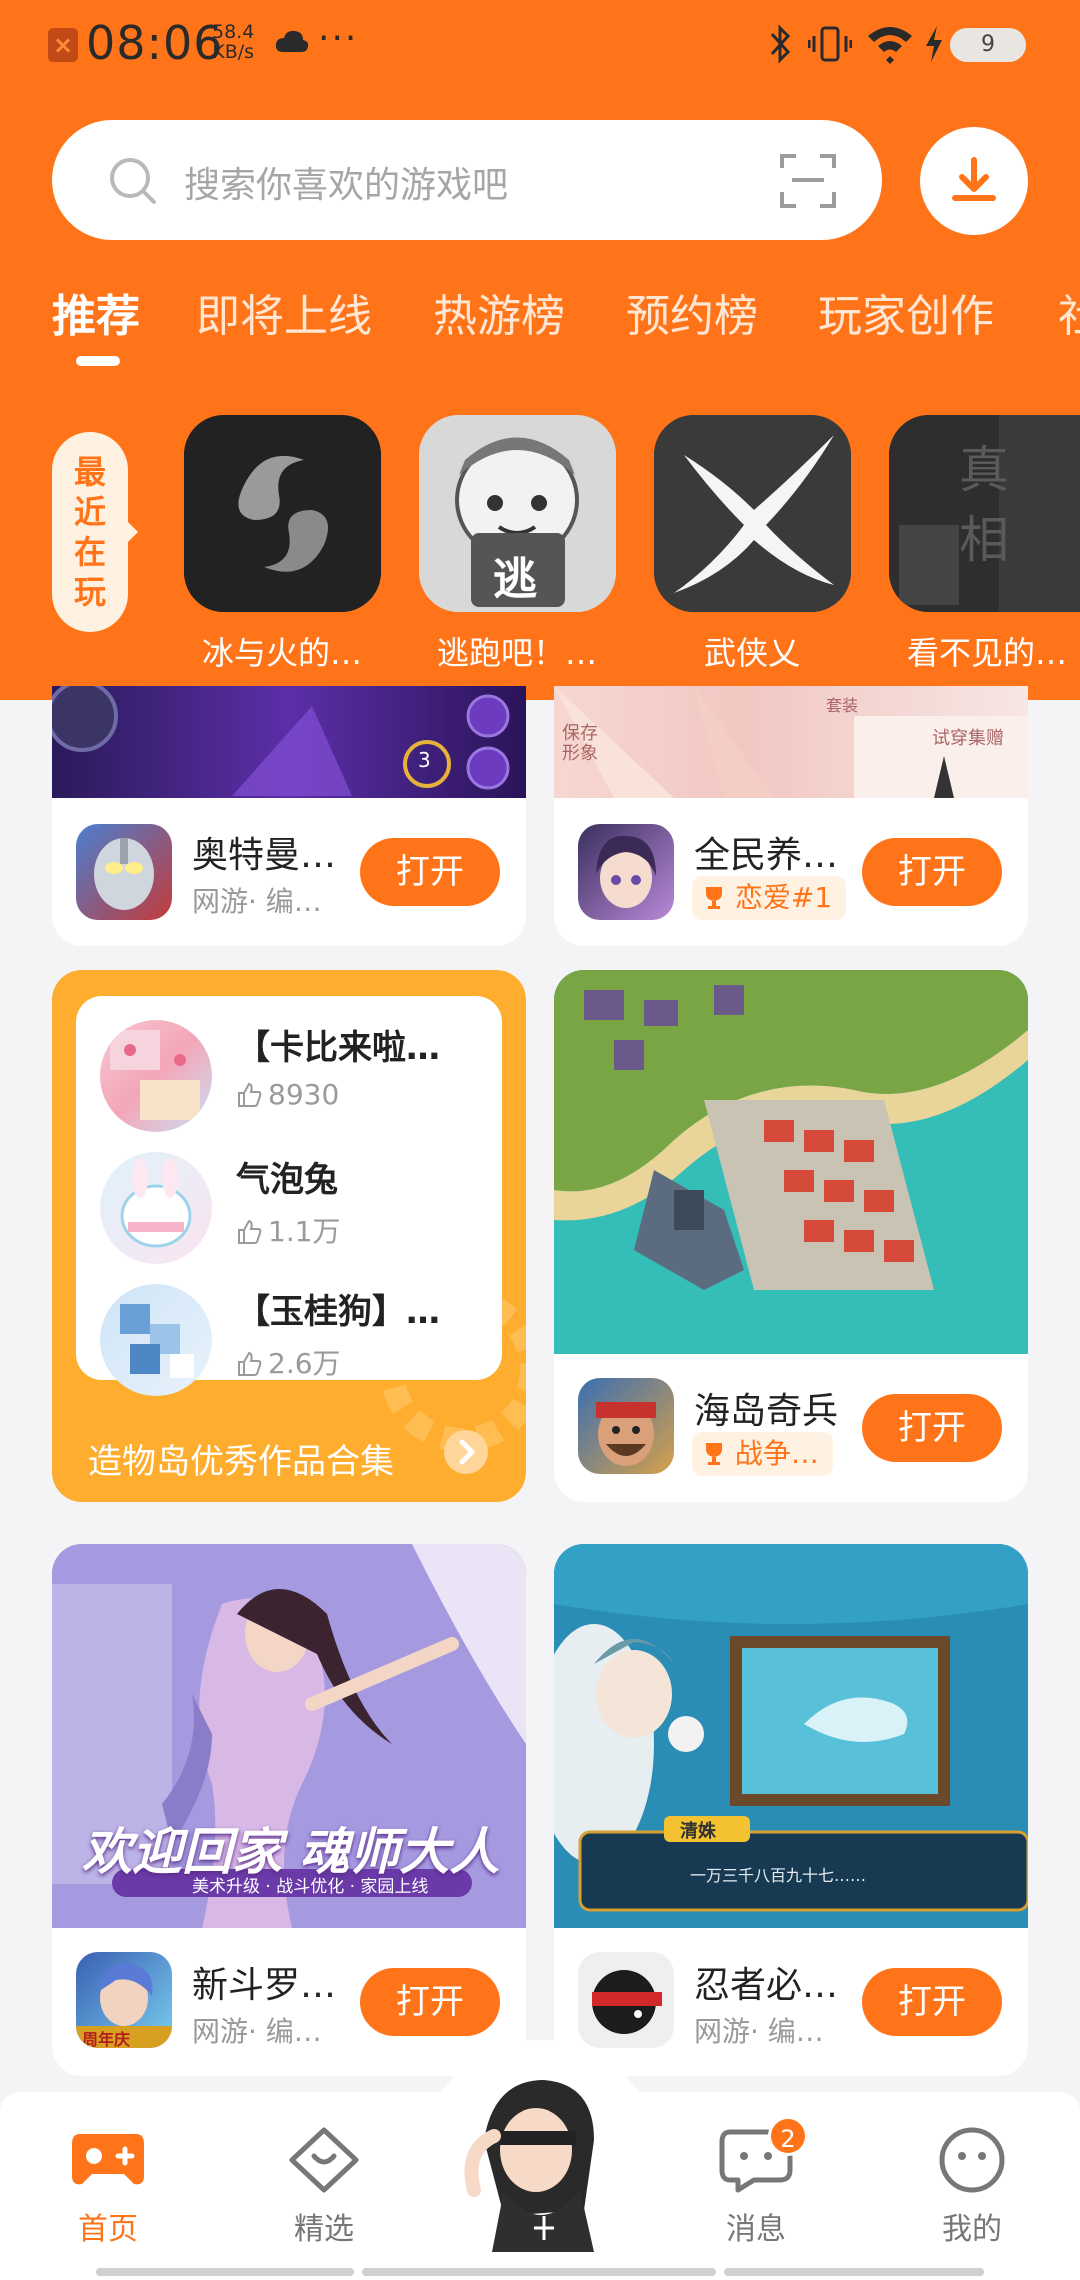 The height and width of the screenshot is (2280, 1080). What do you see at coordinates (155, 43) in the screenshot?
I see `status-time: 08:06` at bounding box center [155, 43].